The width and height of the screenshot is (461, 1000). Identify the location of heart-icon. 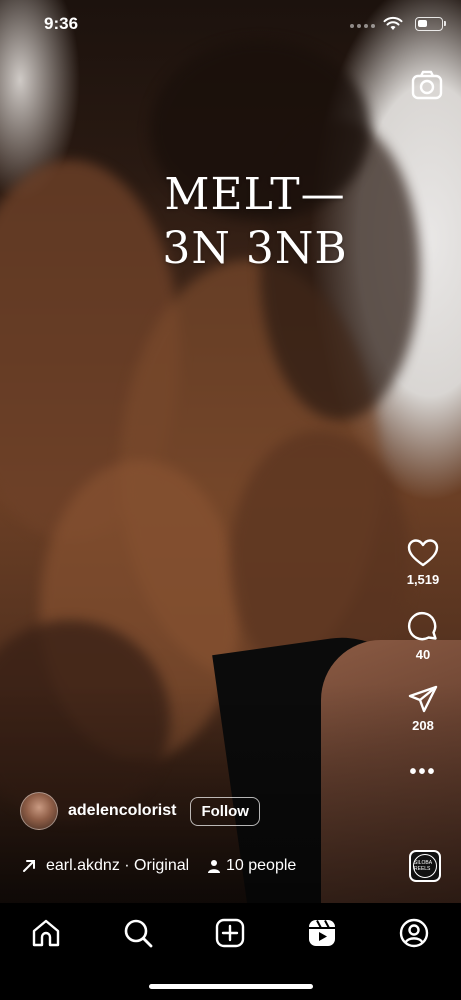
(423, 553).